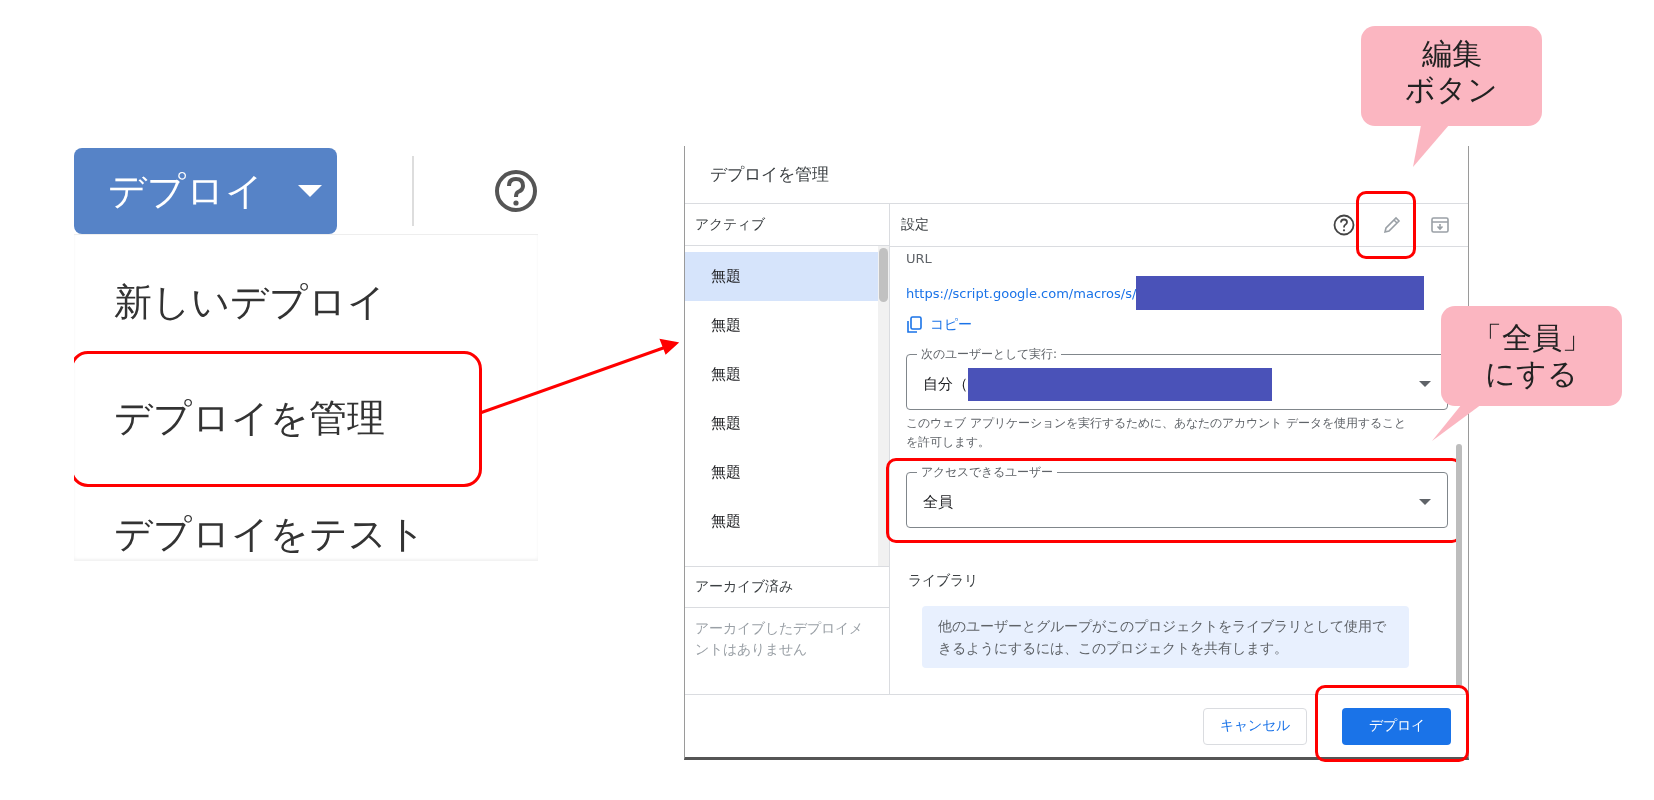 The width and height of the screenshot is (1654, 800). What do you see at coordinates (270, 534) in the screenshot?
I see `menu-item: デプロイをテスト` at bounding box center [270, 534].